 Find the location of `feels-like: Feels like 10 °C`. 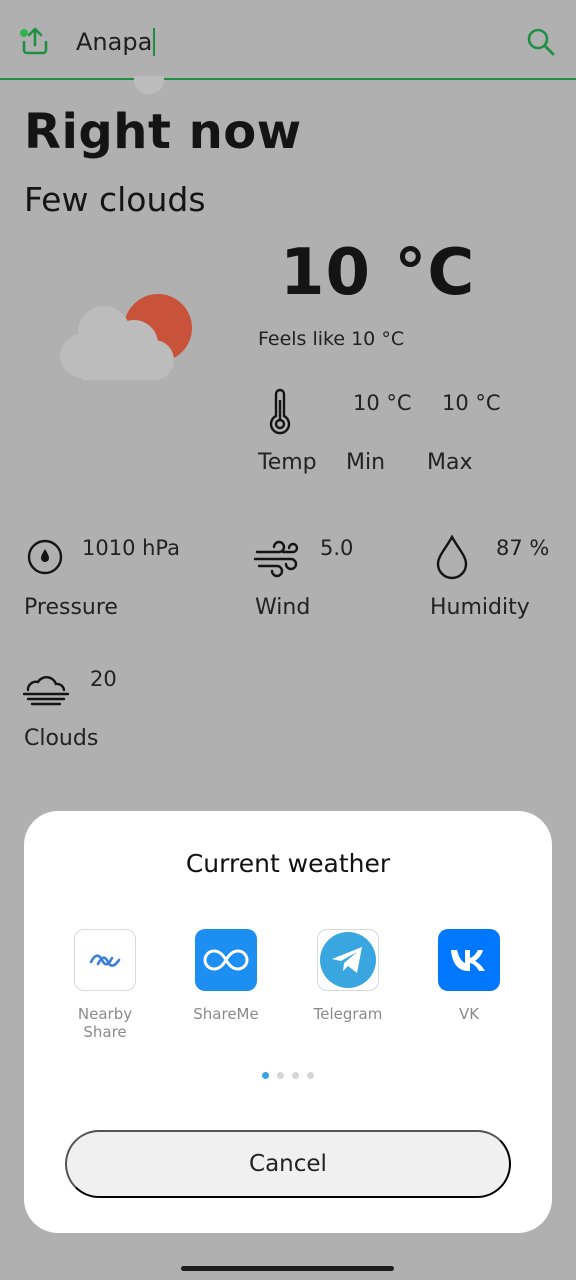

feels-like: Feels like 10 °C is located at coordinates (331, 339).